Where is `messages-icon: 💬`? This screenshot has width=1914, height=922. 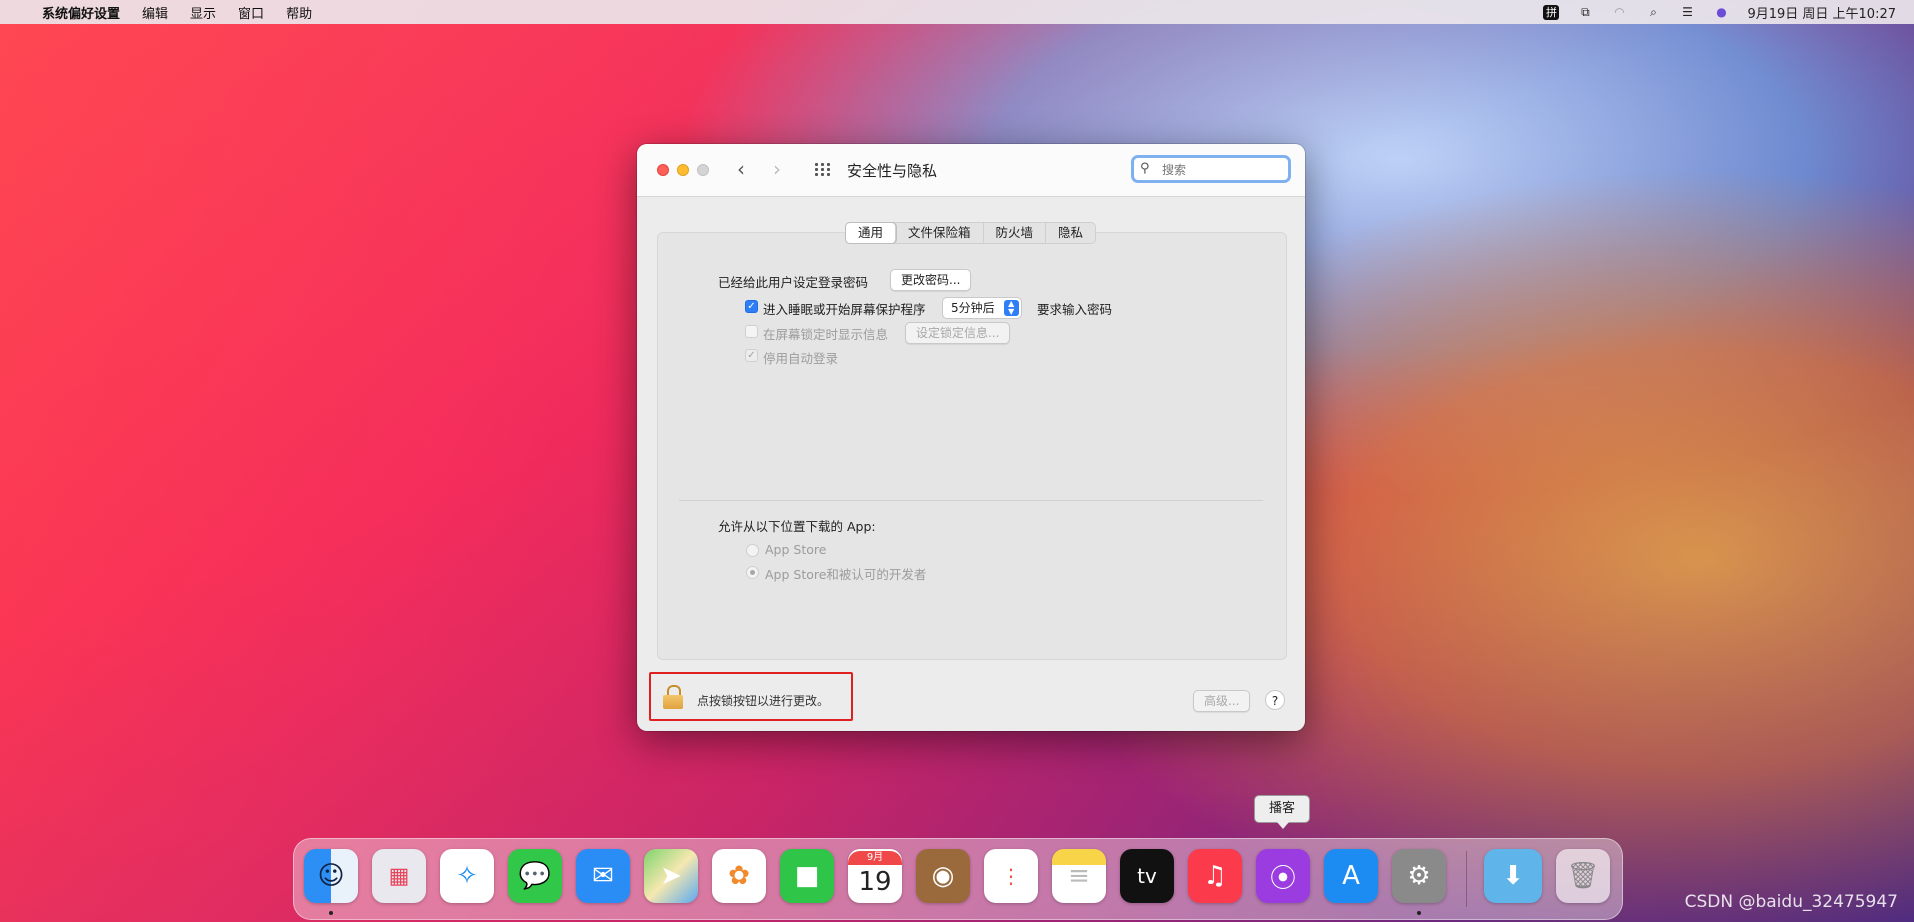 messages-icon: 💬 is located at coordinates (535, 876).